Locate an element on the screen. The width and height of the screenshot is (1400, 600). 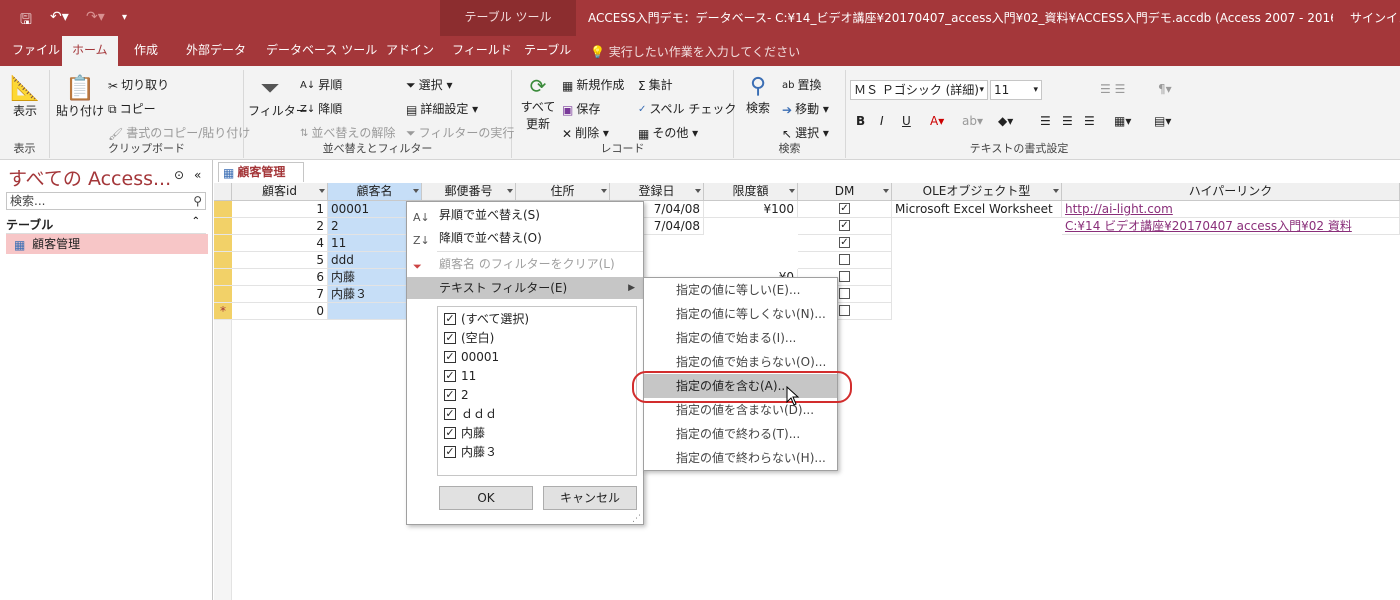
nav-item-customer-table: ▦ 顧客管理 is located at coordinates (107, 244).